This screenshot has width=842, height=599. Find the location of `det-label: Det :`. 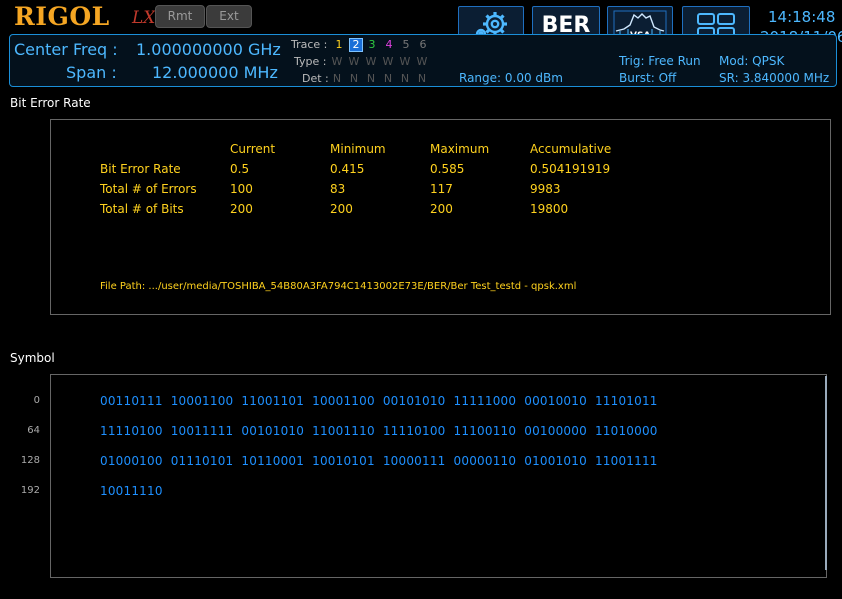

det-label: Det : is located at coordinates (315, 78).